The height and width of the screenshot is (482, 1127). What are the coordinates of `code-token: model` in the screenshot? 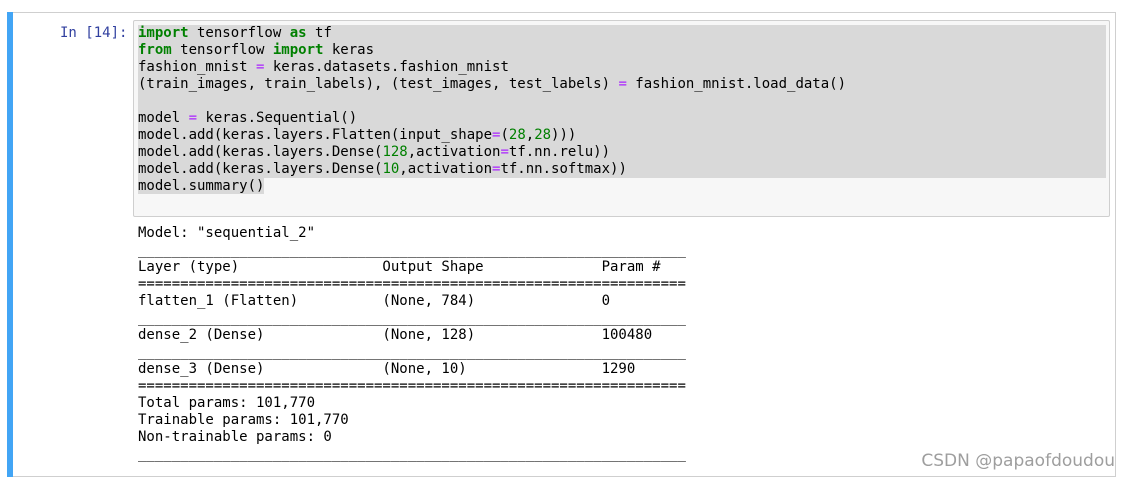 It's located at (163, 118).